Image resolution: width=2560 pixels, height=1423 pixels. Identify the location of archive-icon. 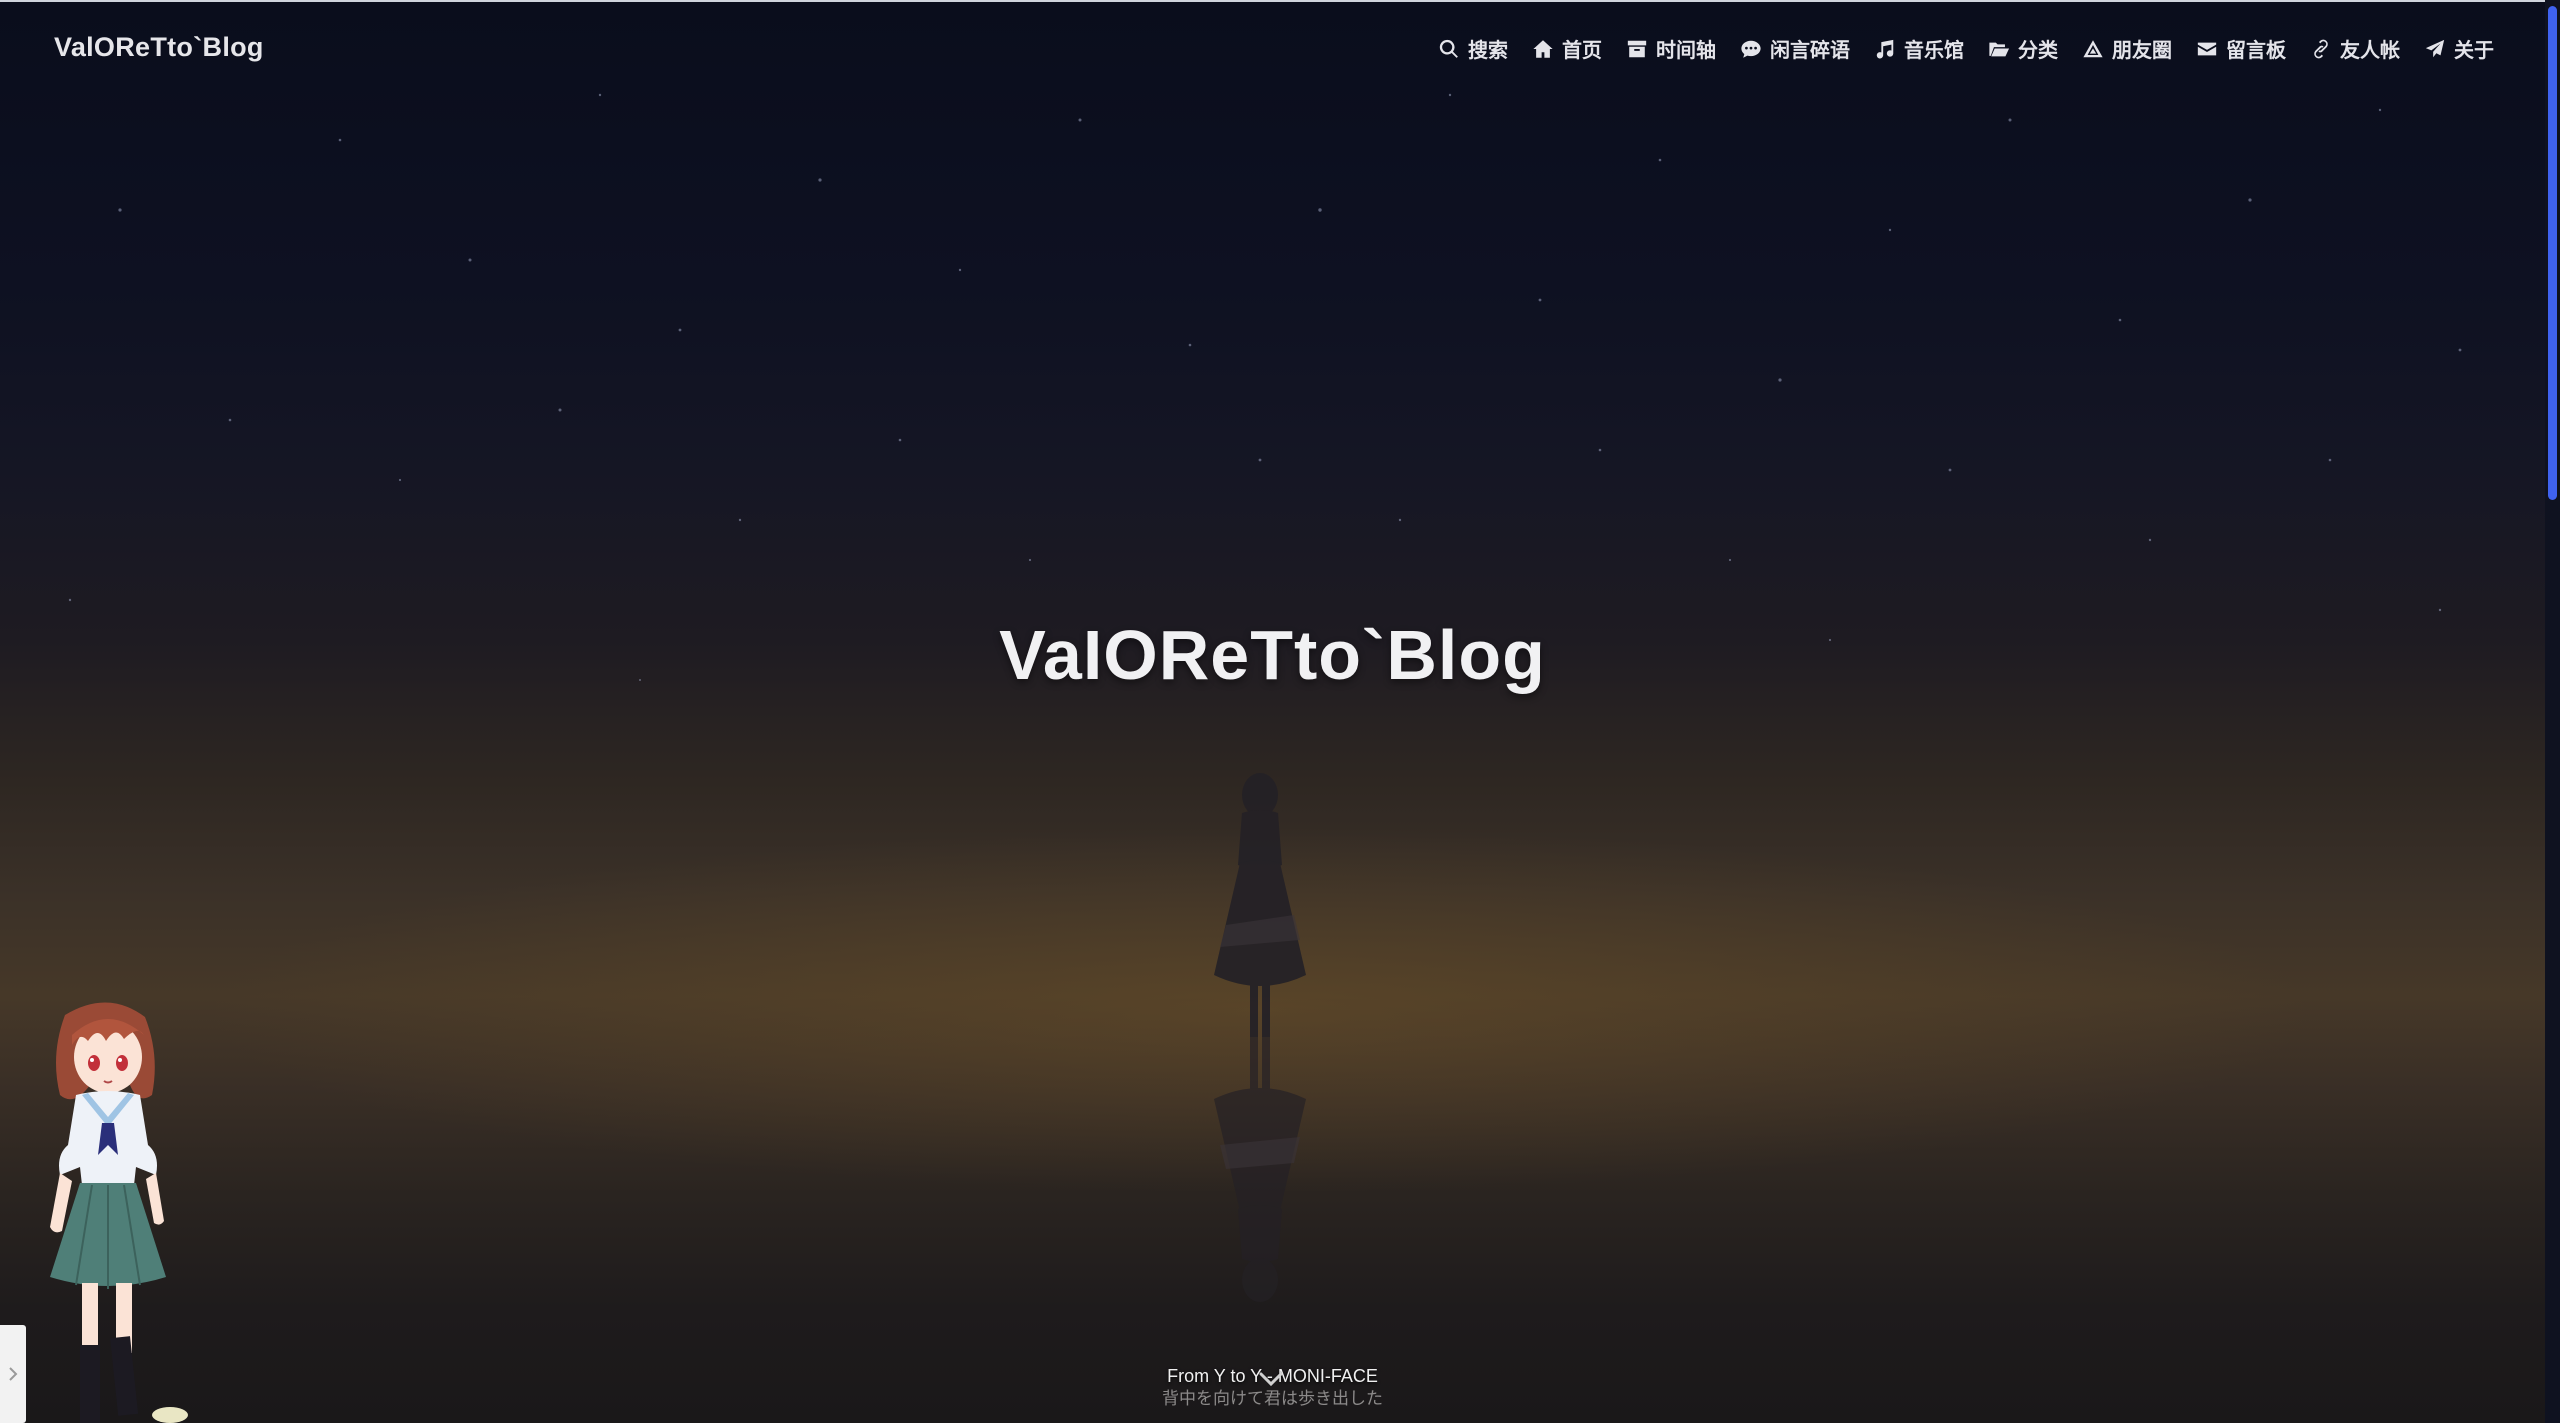
(1637, 48).